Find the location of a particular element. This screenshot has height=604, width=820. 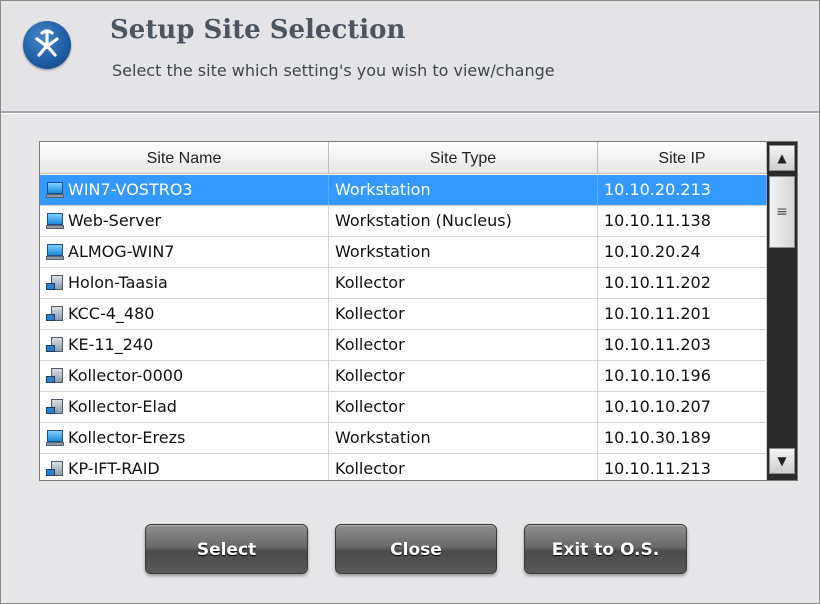

site-ip-cell: 10.10.20.213 is located at coordinates (682, 190).